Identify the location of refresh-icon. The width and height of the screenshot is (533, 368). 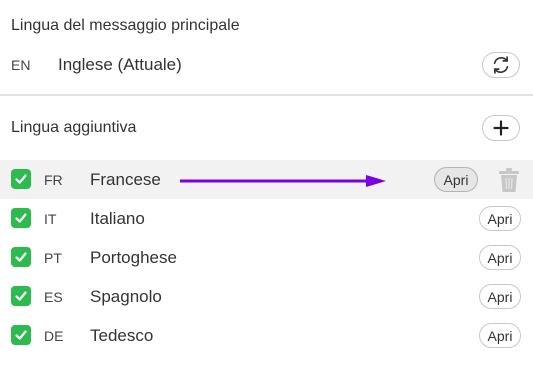
(501, 65).